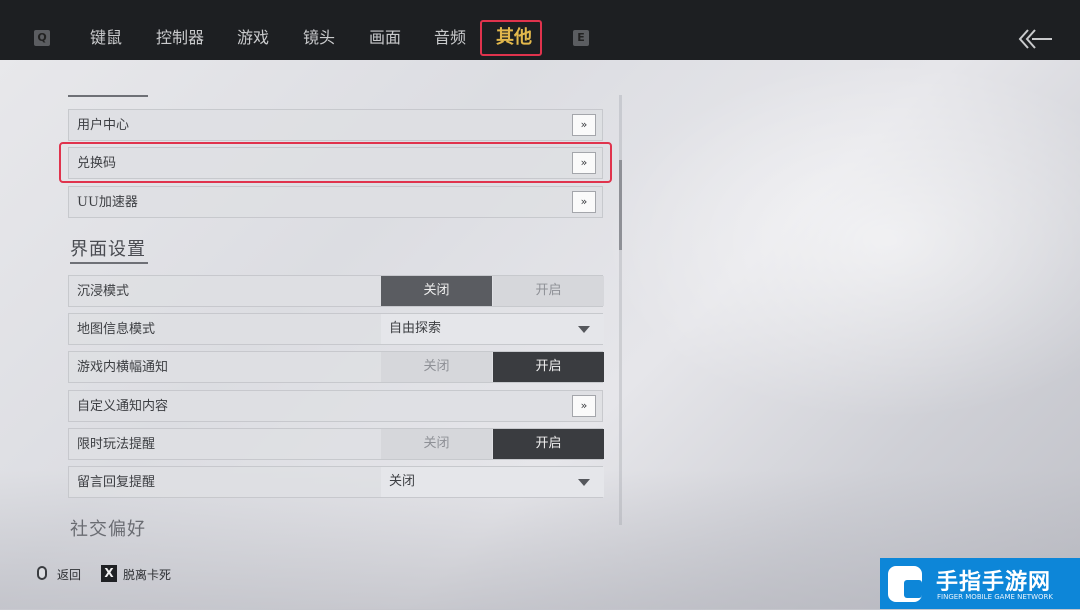  Describe the element at coordinates (108, 249) in the screenshot. I see `section-title-interface: 界面设置` at that location.